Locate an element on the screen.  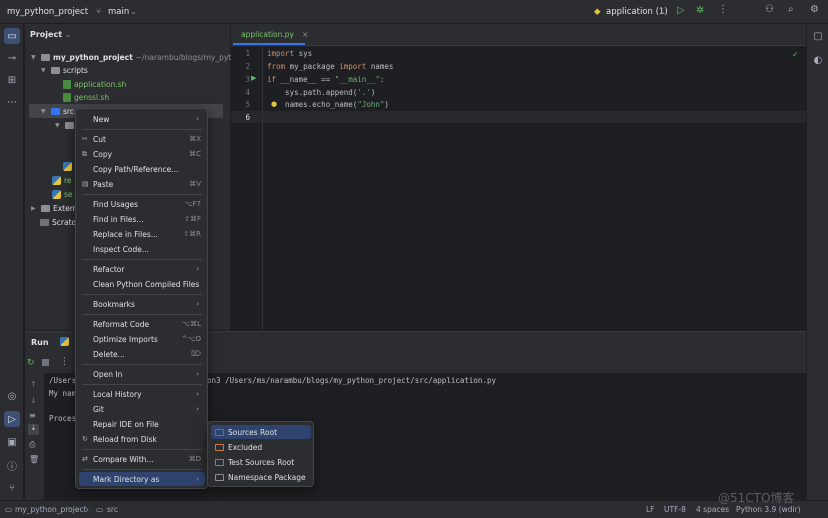
current-line-highlight is located at coordinates (518, 117).